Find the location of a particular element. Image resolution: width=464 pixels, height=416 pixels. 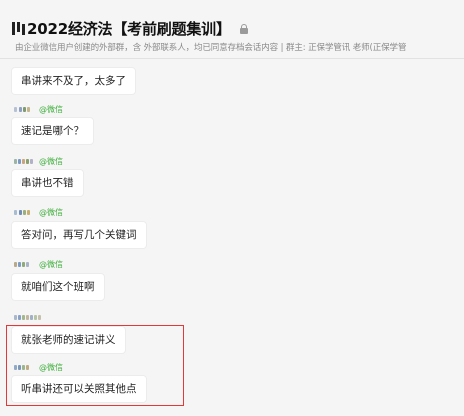

group-icon is located at coordinates (19, 29).